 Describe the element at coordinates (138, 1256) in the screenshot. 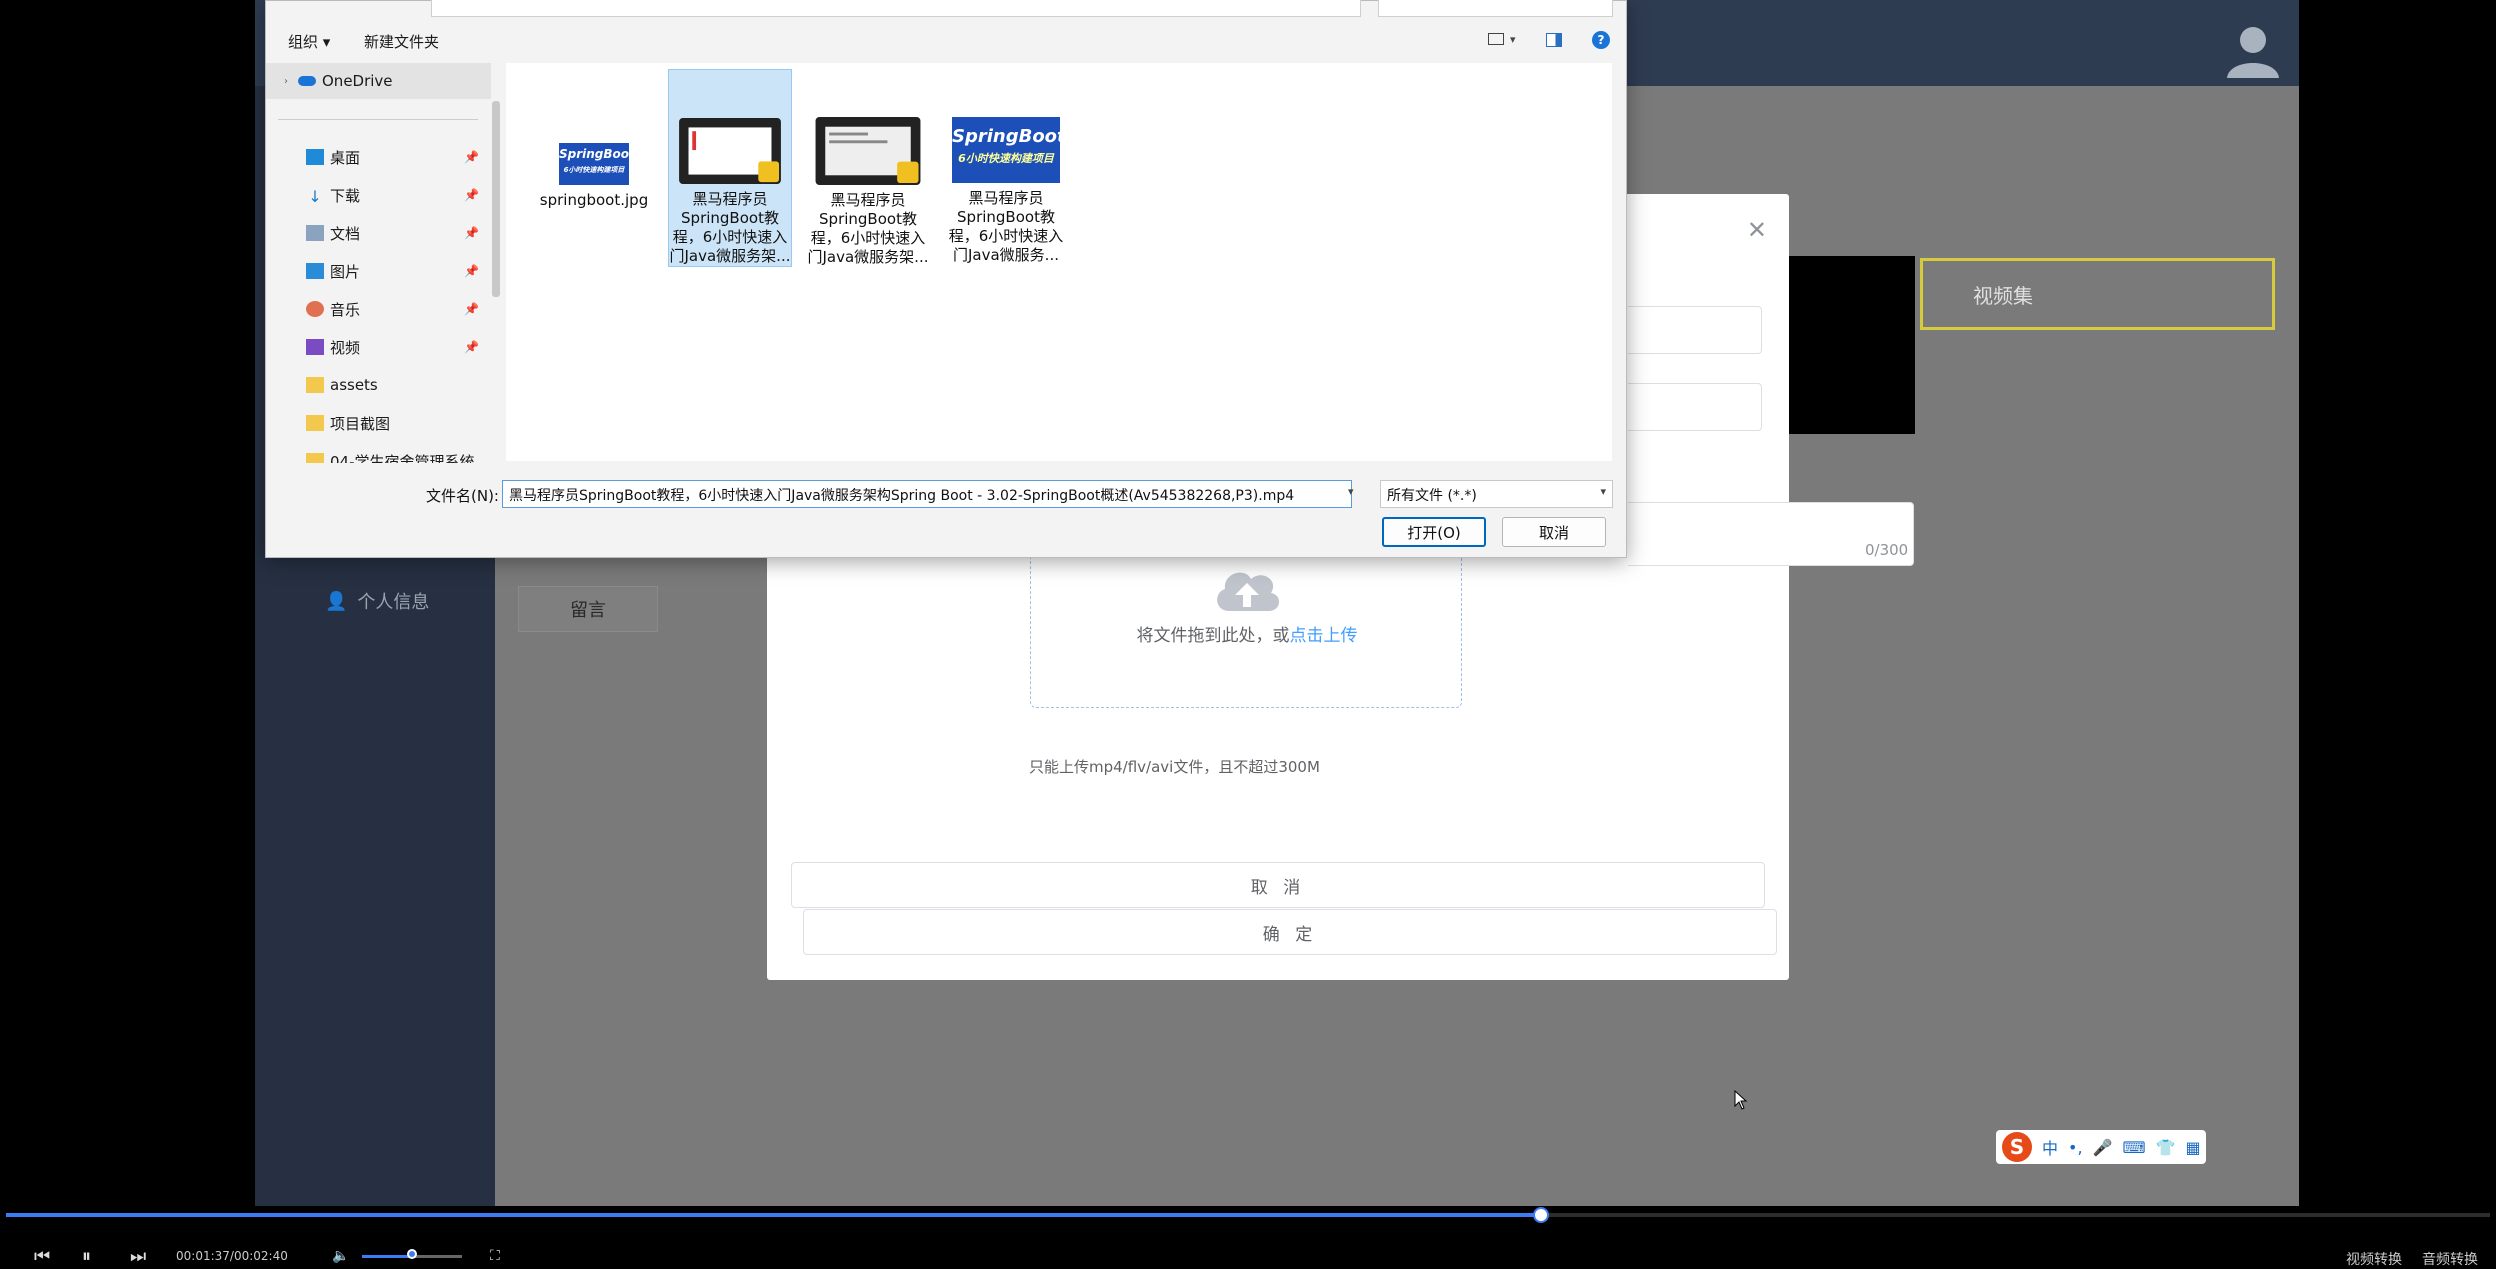

I see `next-icon: ⏭` at that location.